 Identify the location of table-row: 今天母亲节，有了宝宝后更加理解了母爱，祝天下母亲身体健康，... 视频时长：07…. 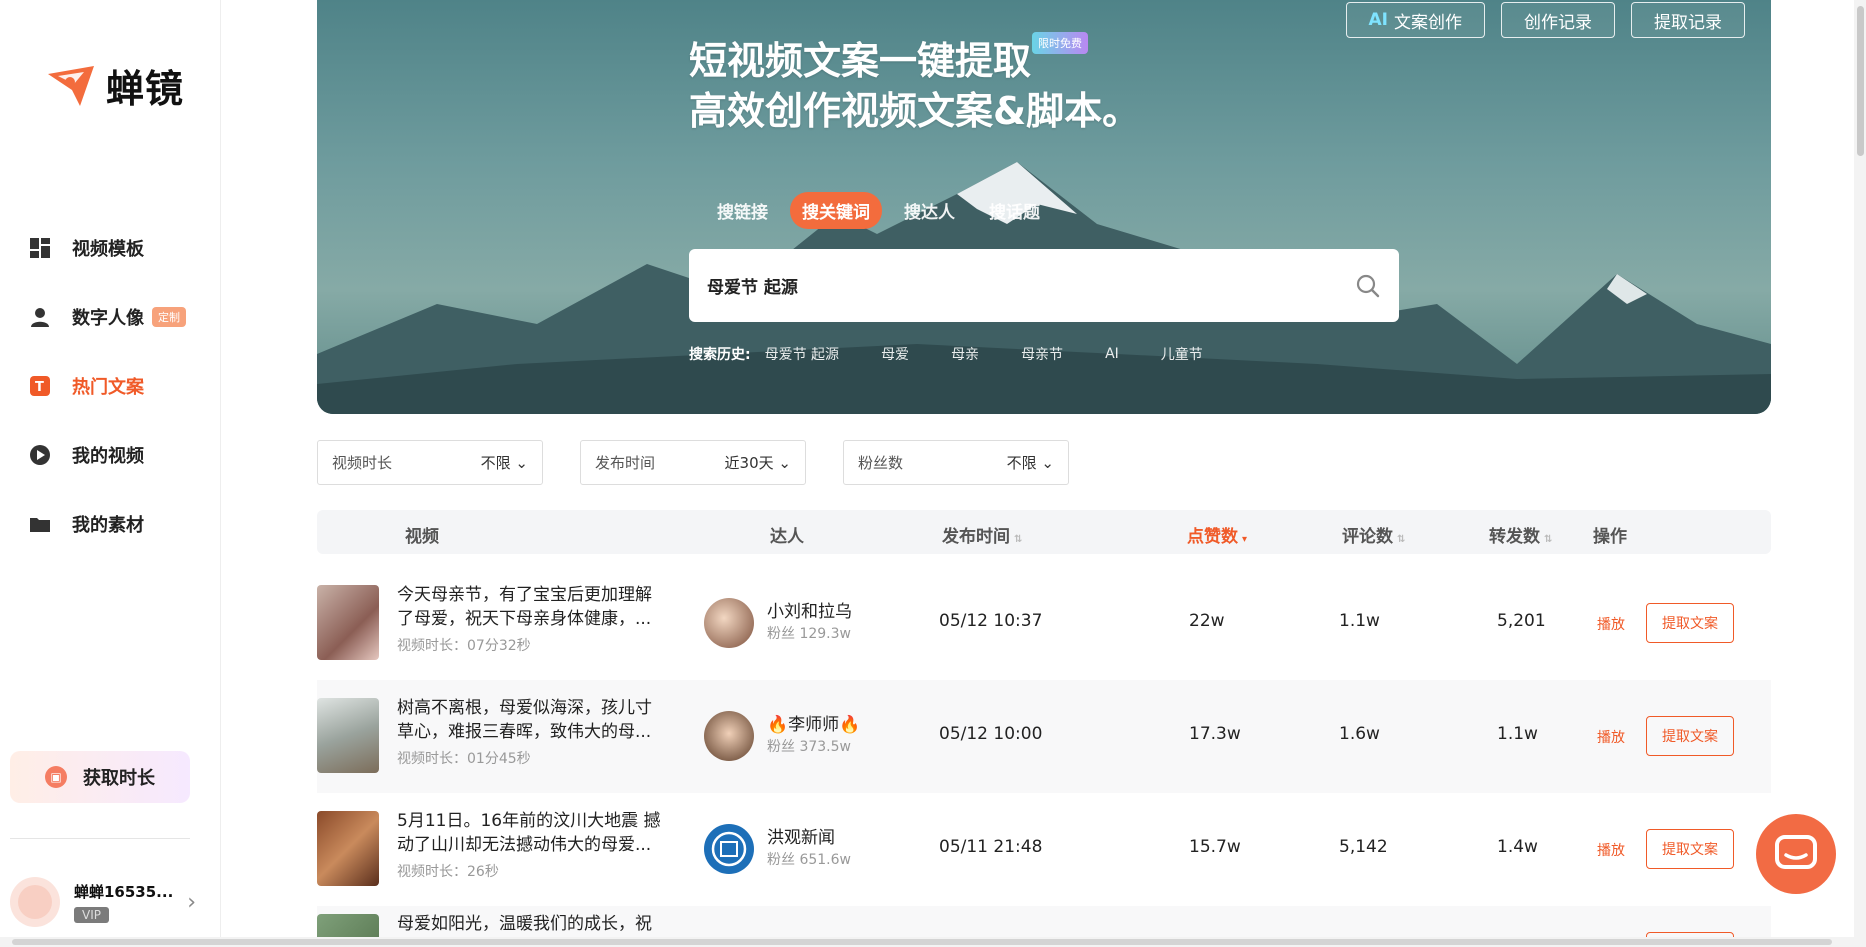
(1044, 623).